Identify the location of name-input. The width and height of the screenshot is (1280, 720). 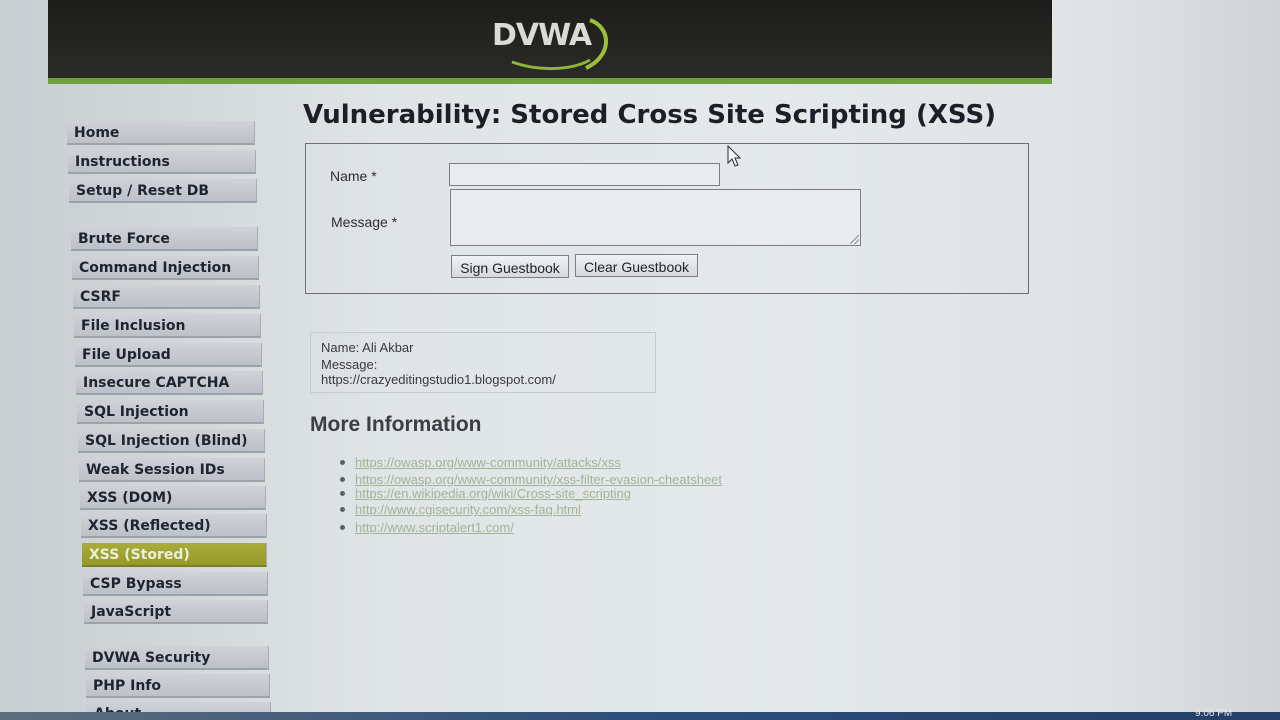
(584, 174).